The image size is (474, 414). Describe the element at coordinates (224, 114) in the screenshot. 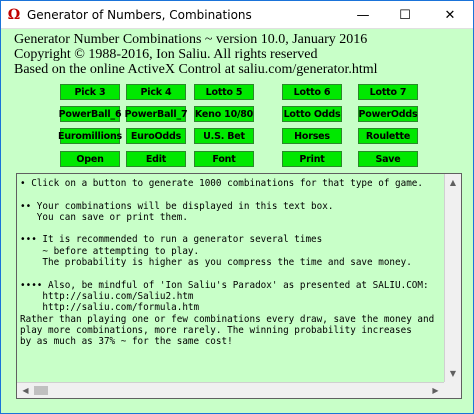

I see `keno-button: Keno 10/80` at that location.